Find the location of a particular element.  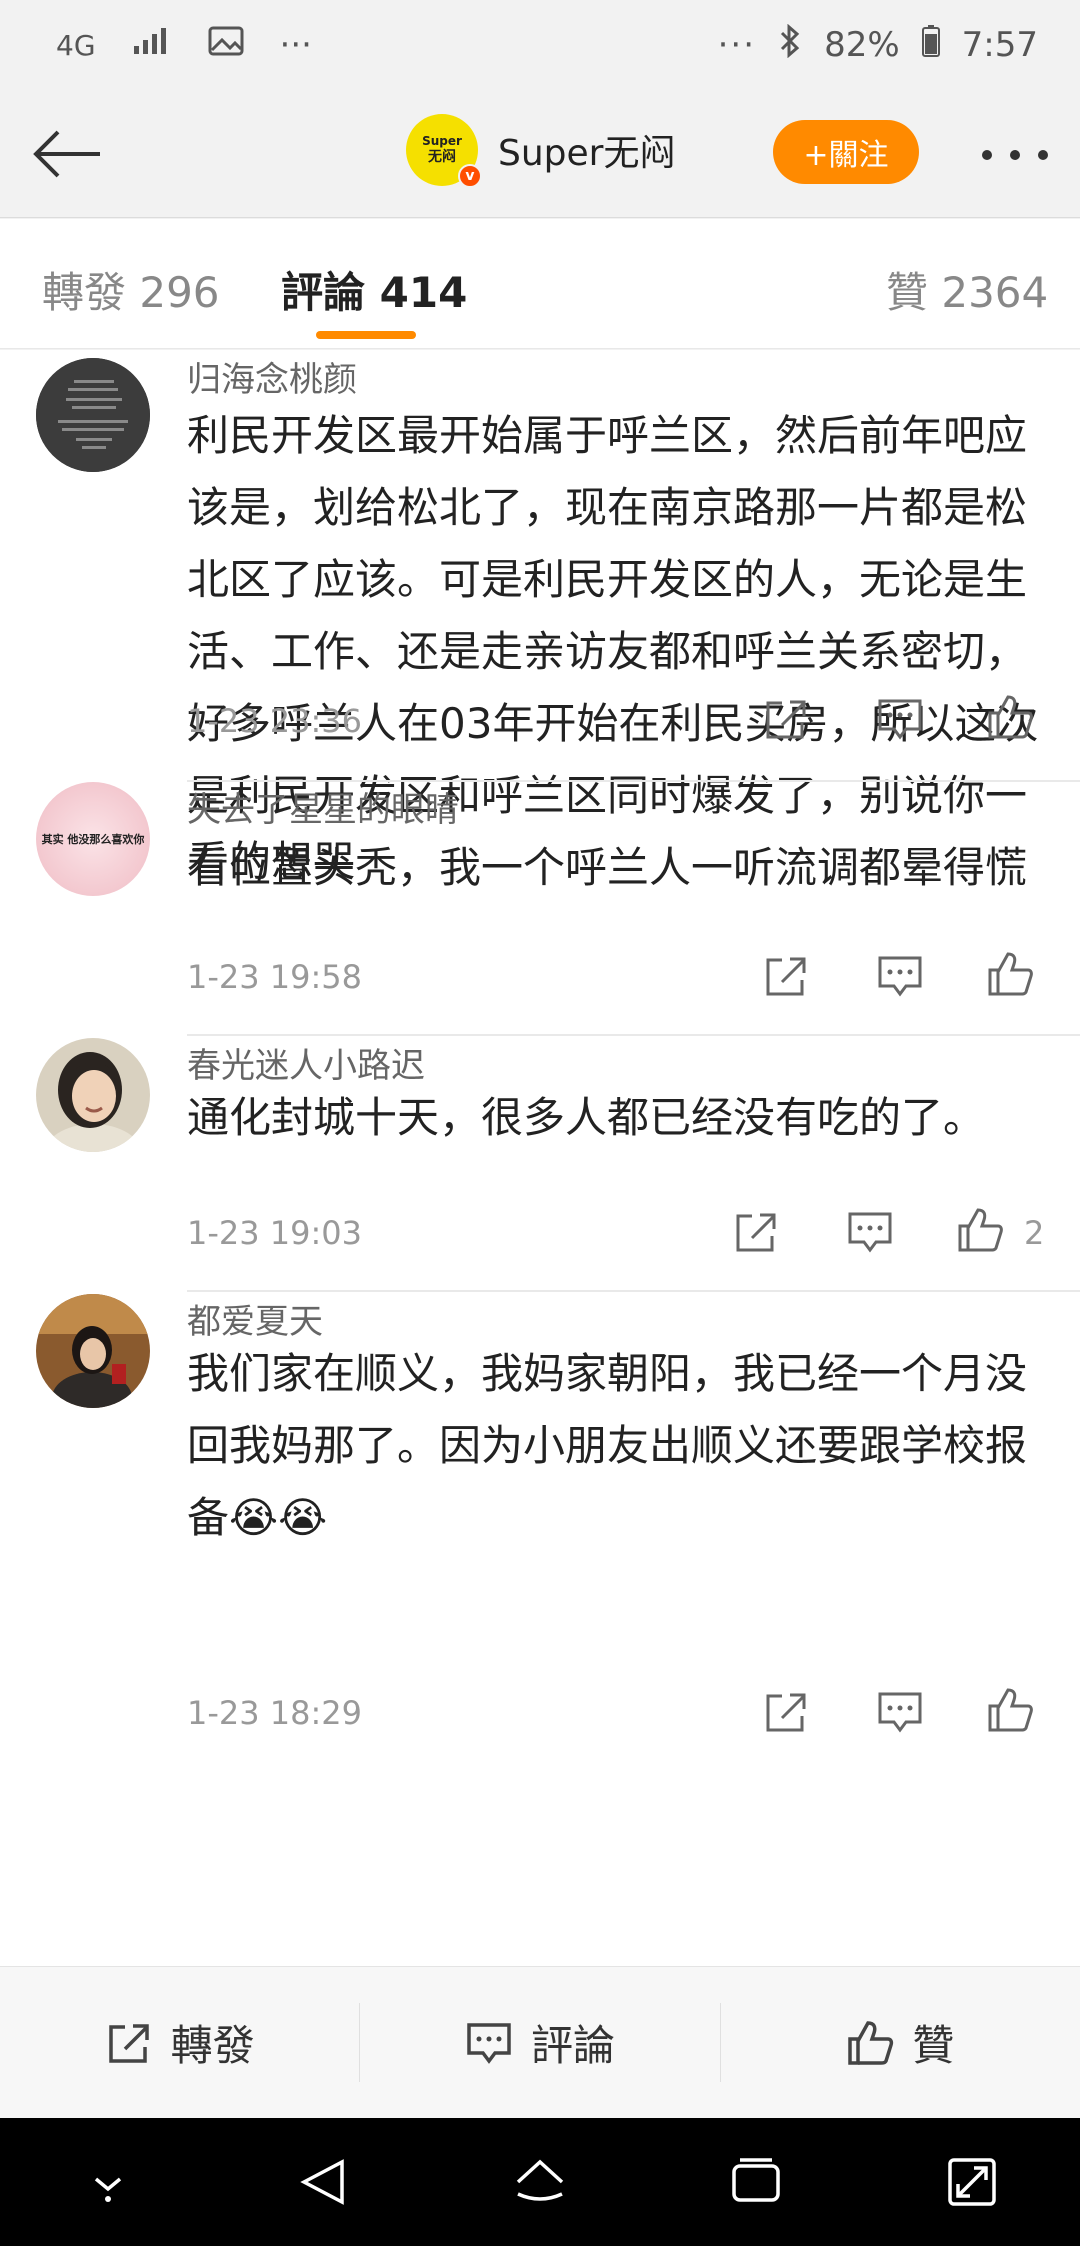

back-button is located at coordinates (66, 154).